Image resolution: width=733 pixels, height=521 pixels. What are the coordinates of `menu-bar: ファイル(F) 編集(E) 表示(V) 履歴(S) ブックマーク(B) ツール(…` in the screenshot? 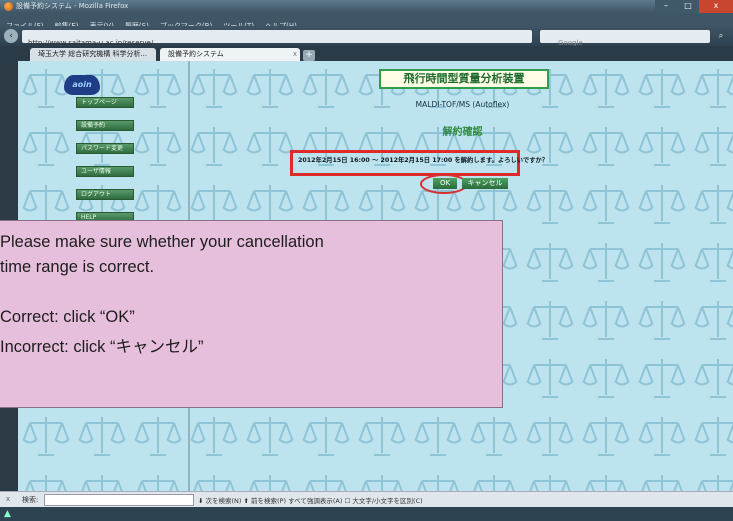 It's located at (366, 21).